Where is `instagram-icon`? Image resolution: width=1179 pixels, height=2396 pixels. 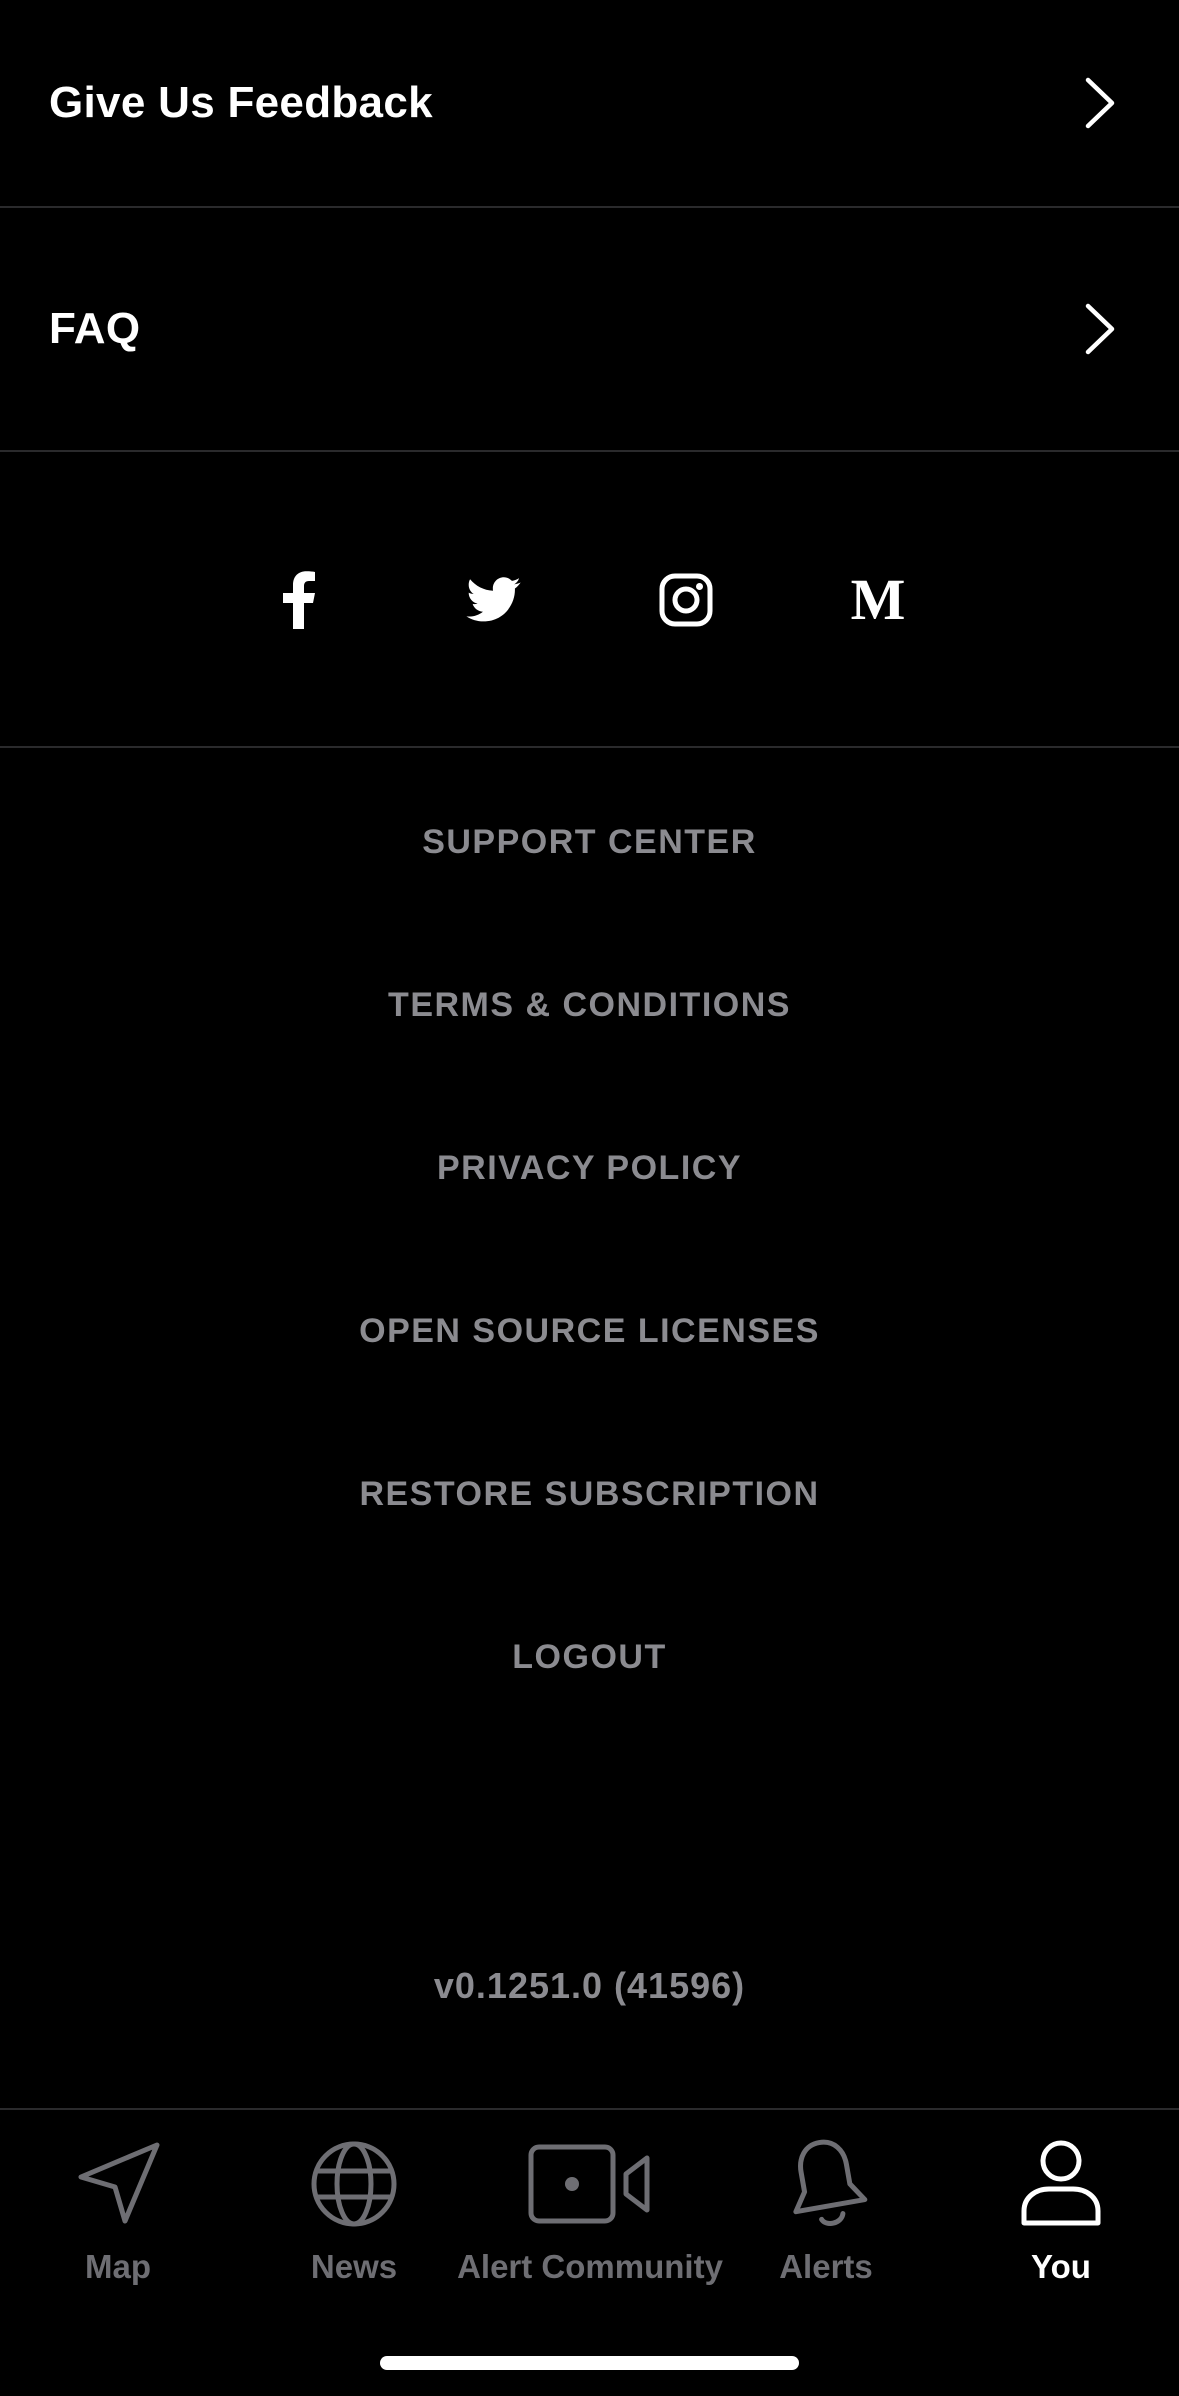 instagram-icon is located at coordinates (686, 600).